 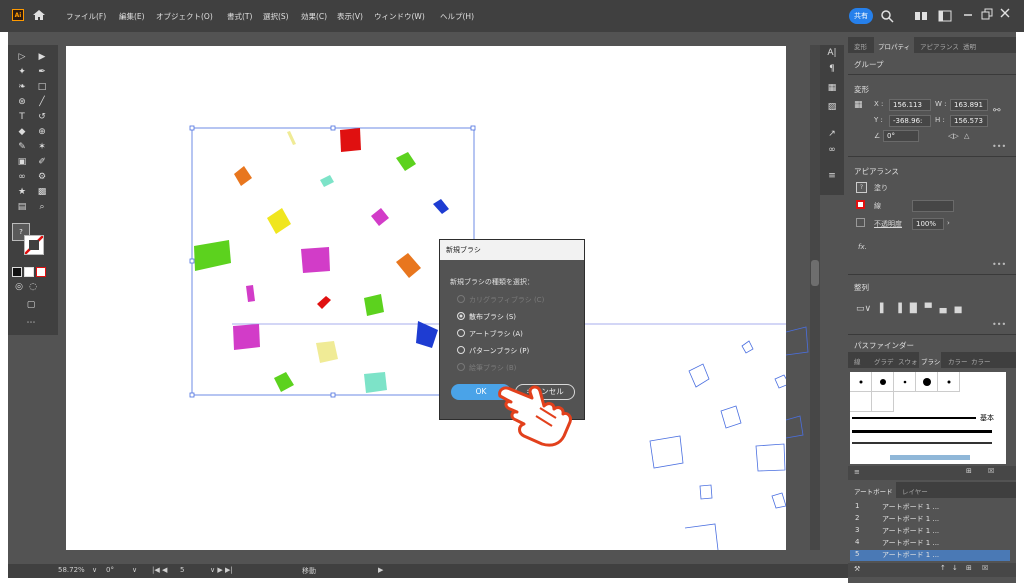 What do you see at coordinates (921, 16) in the screenshot?
I see `arrange-documents-icon` at bounding box center [921, 16].